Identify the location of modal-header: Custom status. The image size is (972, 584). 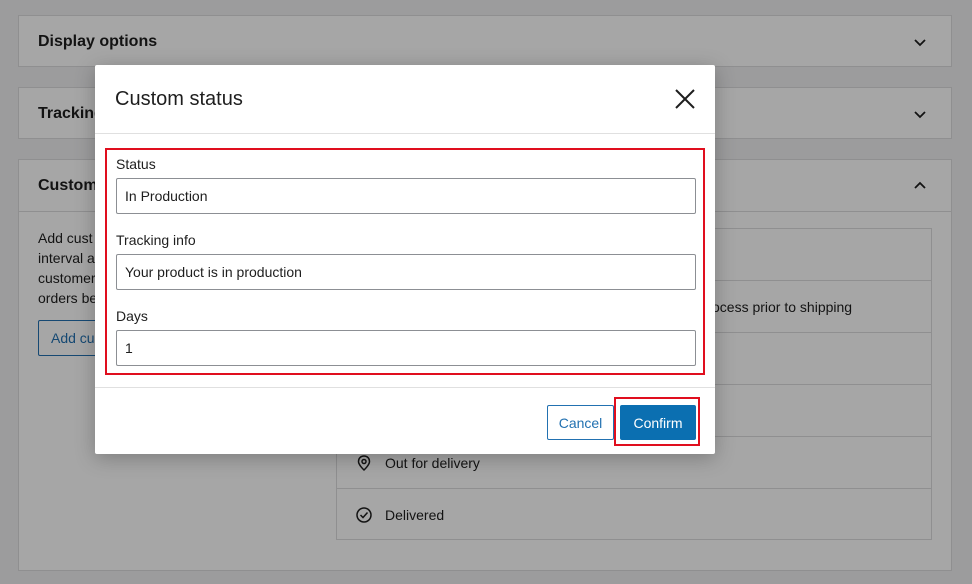
(405, 99).